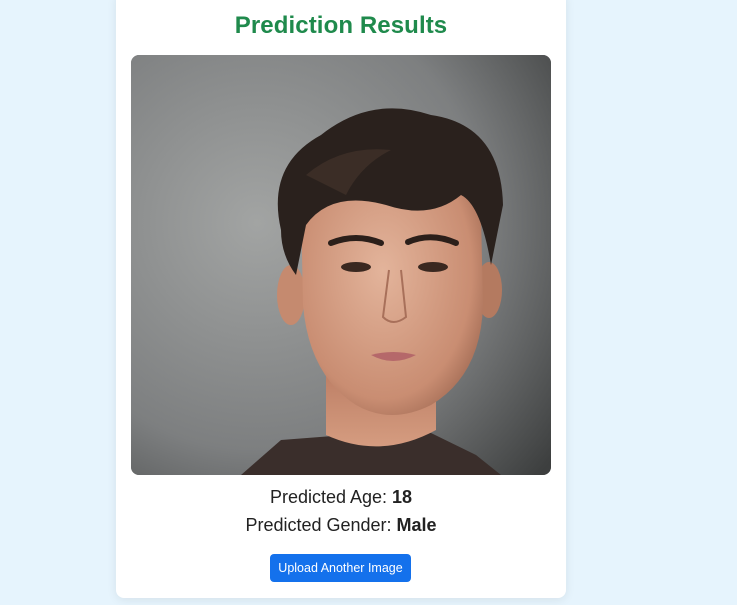 This screenshot has width=737, height=605. What do you see at coordinates (340, 568) in the screenshot?
I see `upload-another-image-button: Upload Another Image` at bounding box center [340, 568].